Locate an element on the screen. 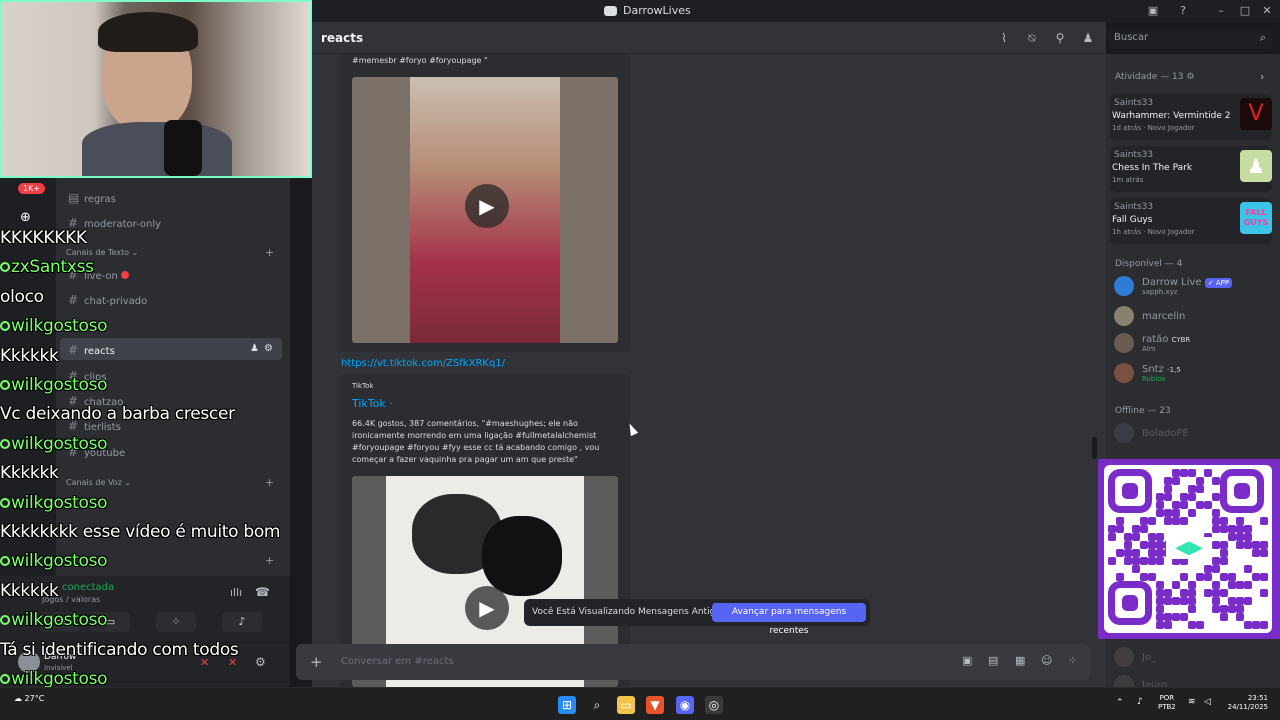 The height and width of the screenshot is (720, 1280). category-text: Canais de Texto ⌄ is located at coordinates (102, 252).